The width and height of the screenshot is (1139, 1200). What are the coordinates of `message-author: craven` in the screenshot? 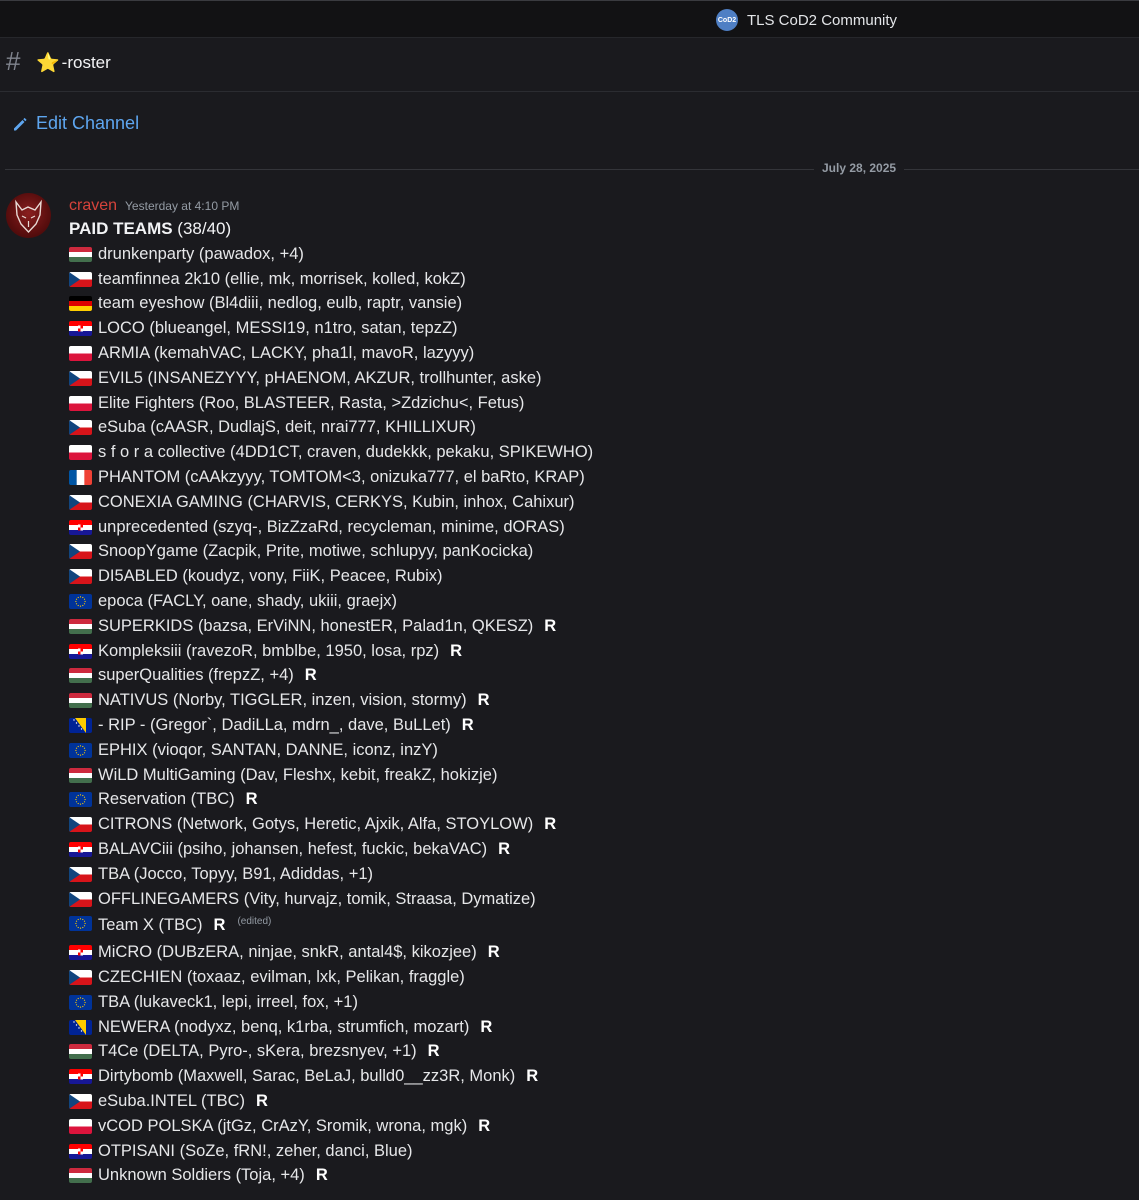 It's located at (93, 206).